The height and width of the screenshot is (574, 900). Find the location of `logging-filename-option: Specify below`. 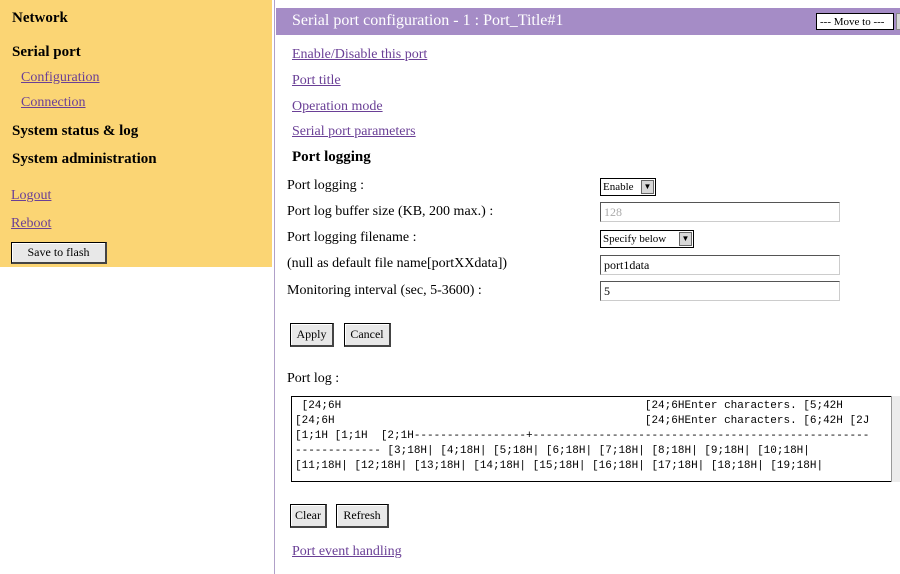

logging-filename-option: Specify below is located at coordinates (635, 239).